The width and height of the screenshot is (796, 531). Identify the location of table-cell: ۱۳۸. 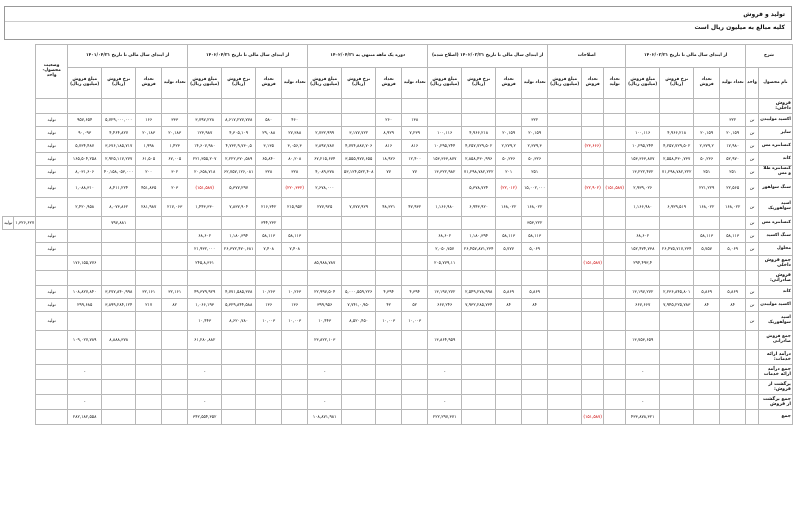
(415, 120).